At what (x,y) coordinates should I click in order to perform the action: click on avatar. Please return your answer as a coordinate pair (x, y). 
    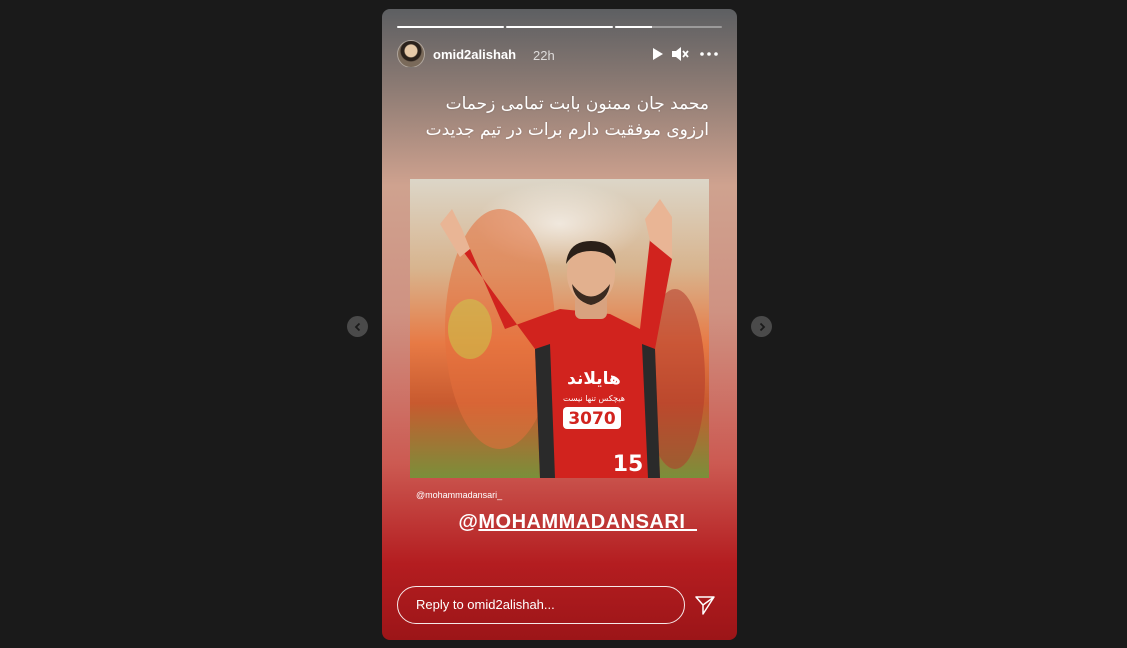
    Looking at the image, I should click on (411, 54).